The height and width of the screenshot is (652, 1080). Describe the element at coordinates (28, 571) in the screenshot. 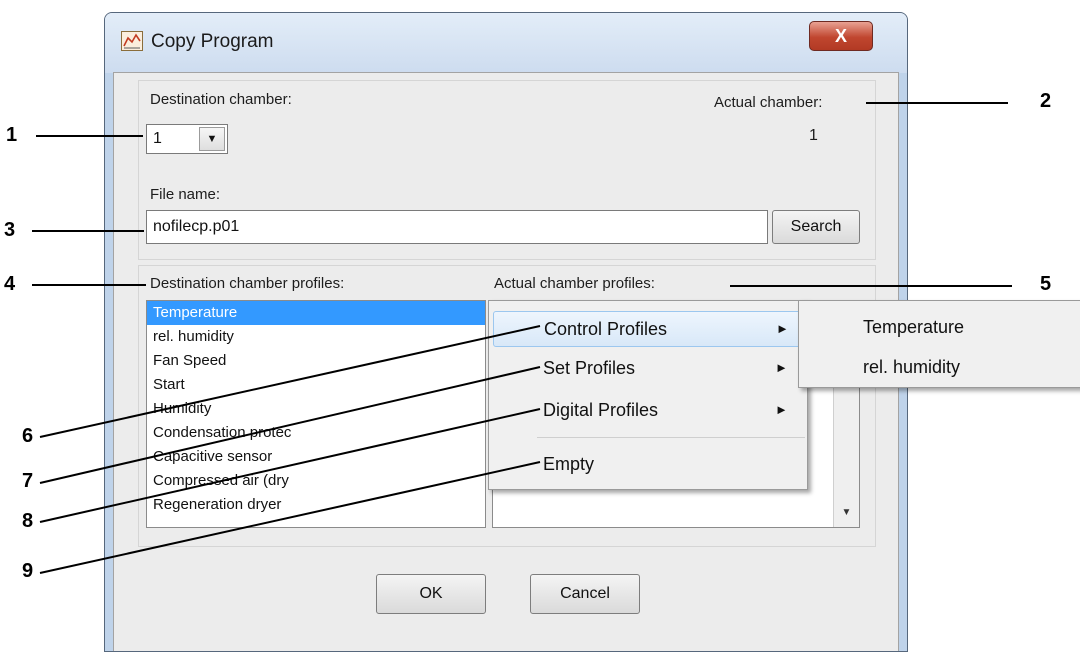

I see `callout-number-9: 9` at that location.